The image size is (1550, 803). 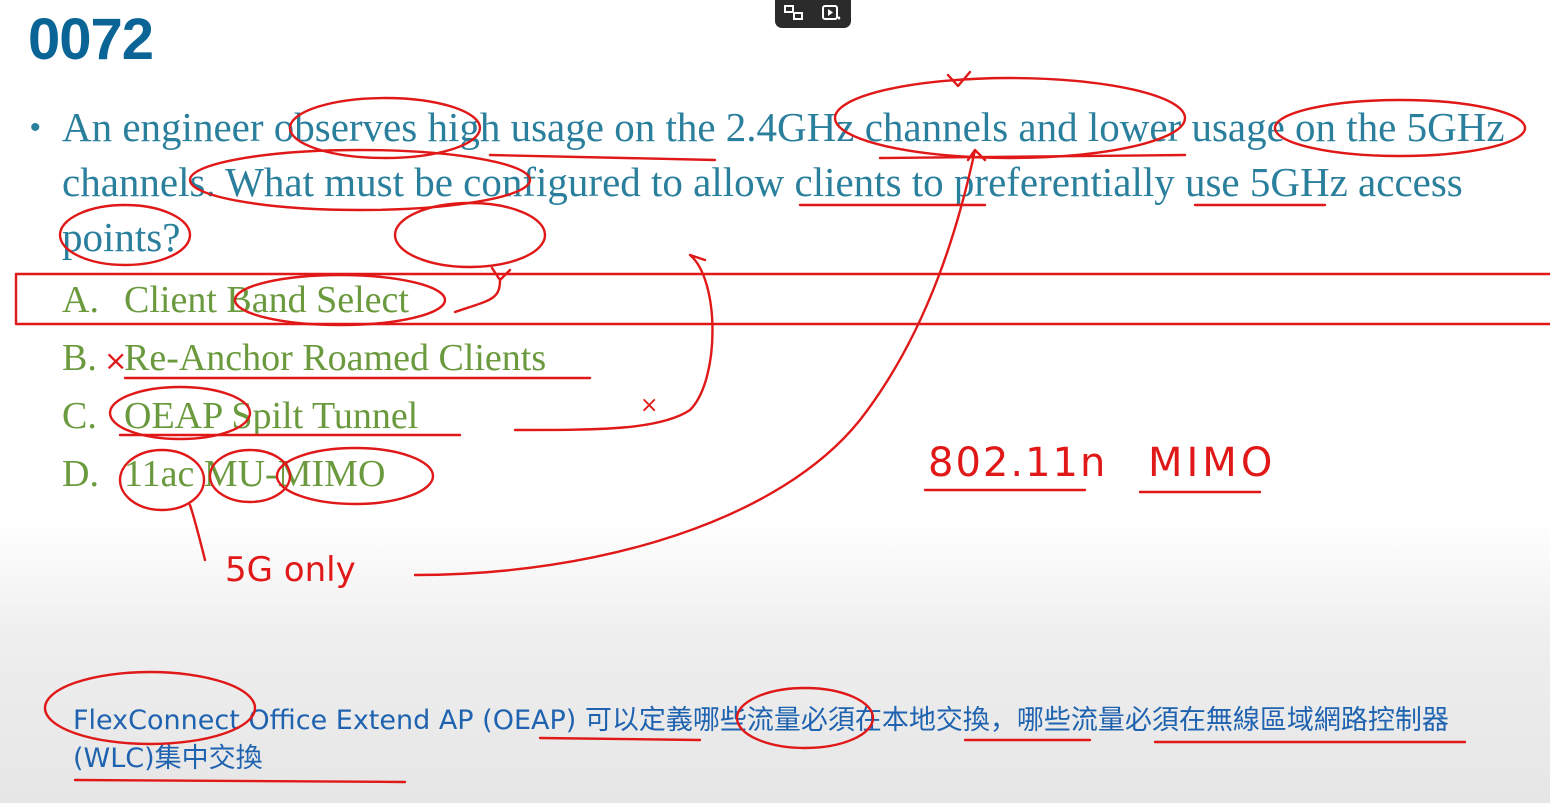 I want to click on video-sparkle-icon, so click(x=832, y=13).